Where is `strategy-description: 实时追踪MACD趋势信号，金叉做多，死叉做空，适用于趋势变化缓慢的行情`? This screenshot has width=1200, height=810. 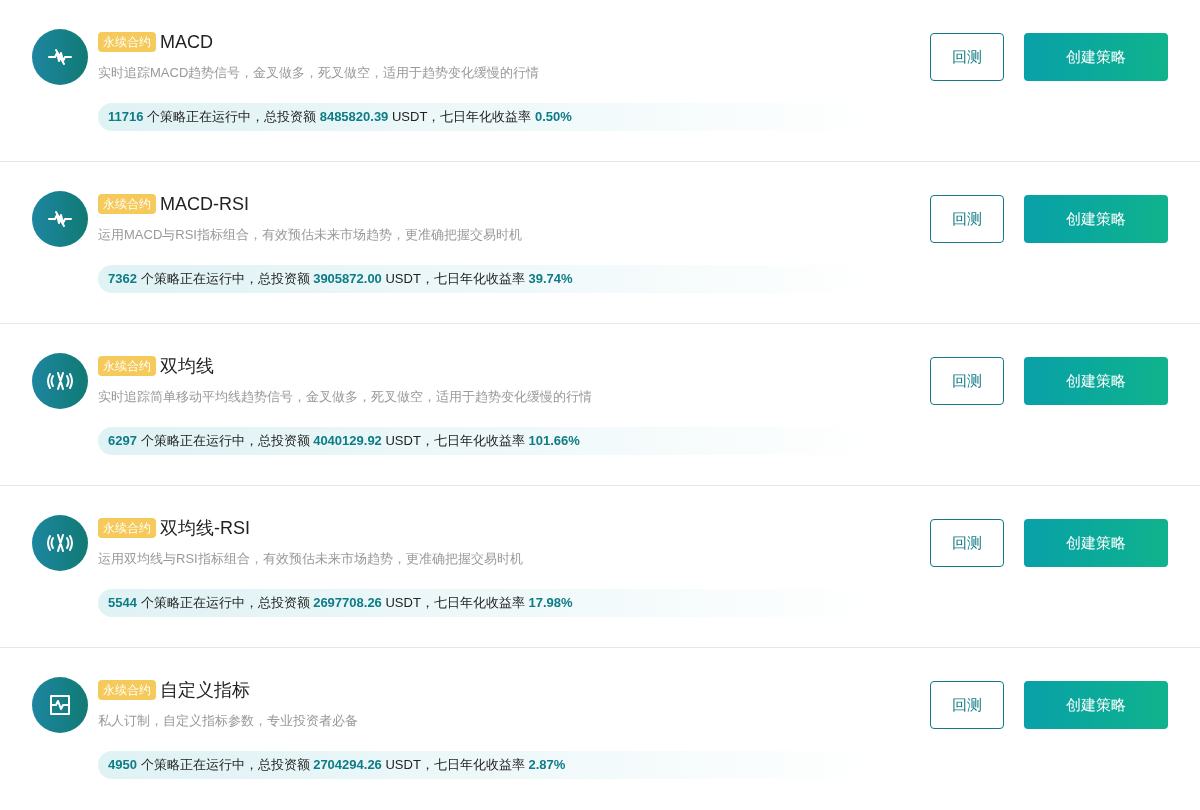
strategy-description: 实时追踪MACD趋势信号，金叉做多，死叉做空，适用于趋势变化缓慢的行情 is located at coordinates (319, 73).